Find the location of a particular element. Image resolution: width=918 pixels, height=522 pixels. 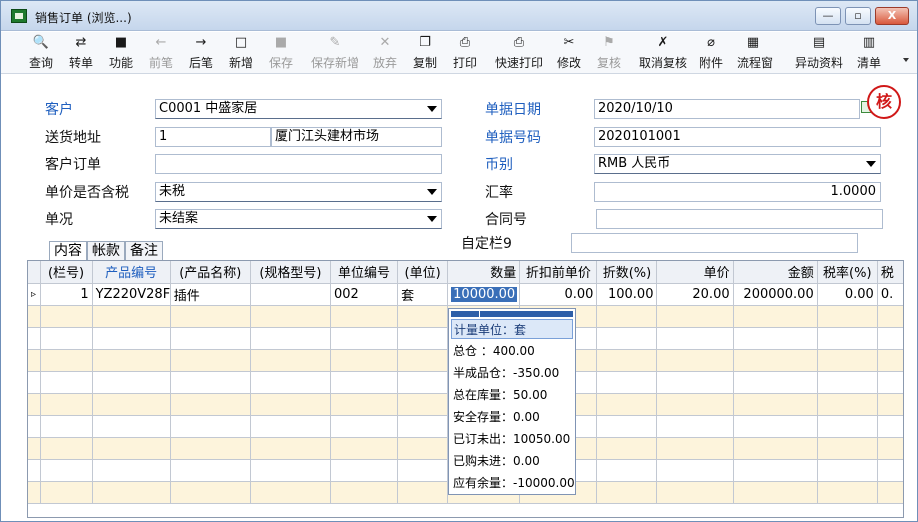

grid-cell: 套 is located at coordinates (423, 294).